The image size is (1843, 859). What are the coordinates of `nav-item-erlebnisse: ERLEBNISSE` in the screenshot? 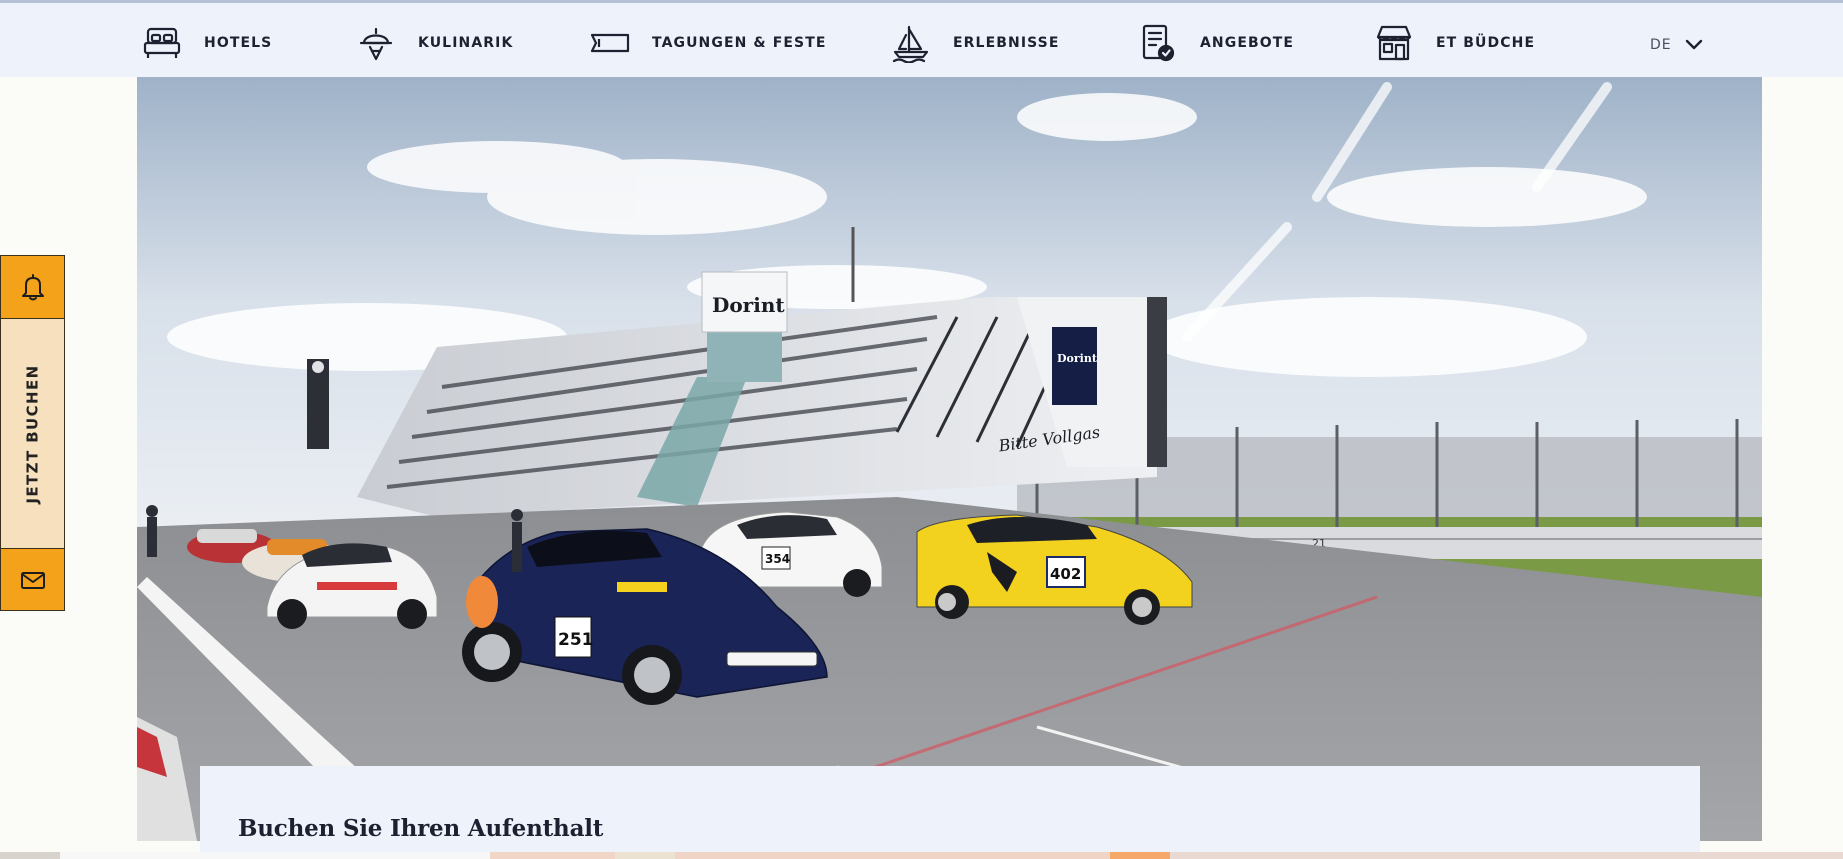 It's located at (975, 44).